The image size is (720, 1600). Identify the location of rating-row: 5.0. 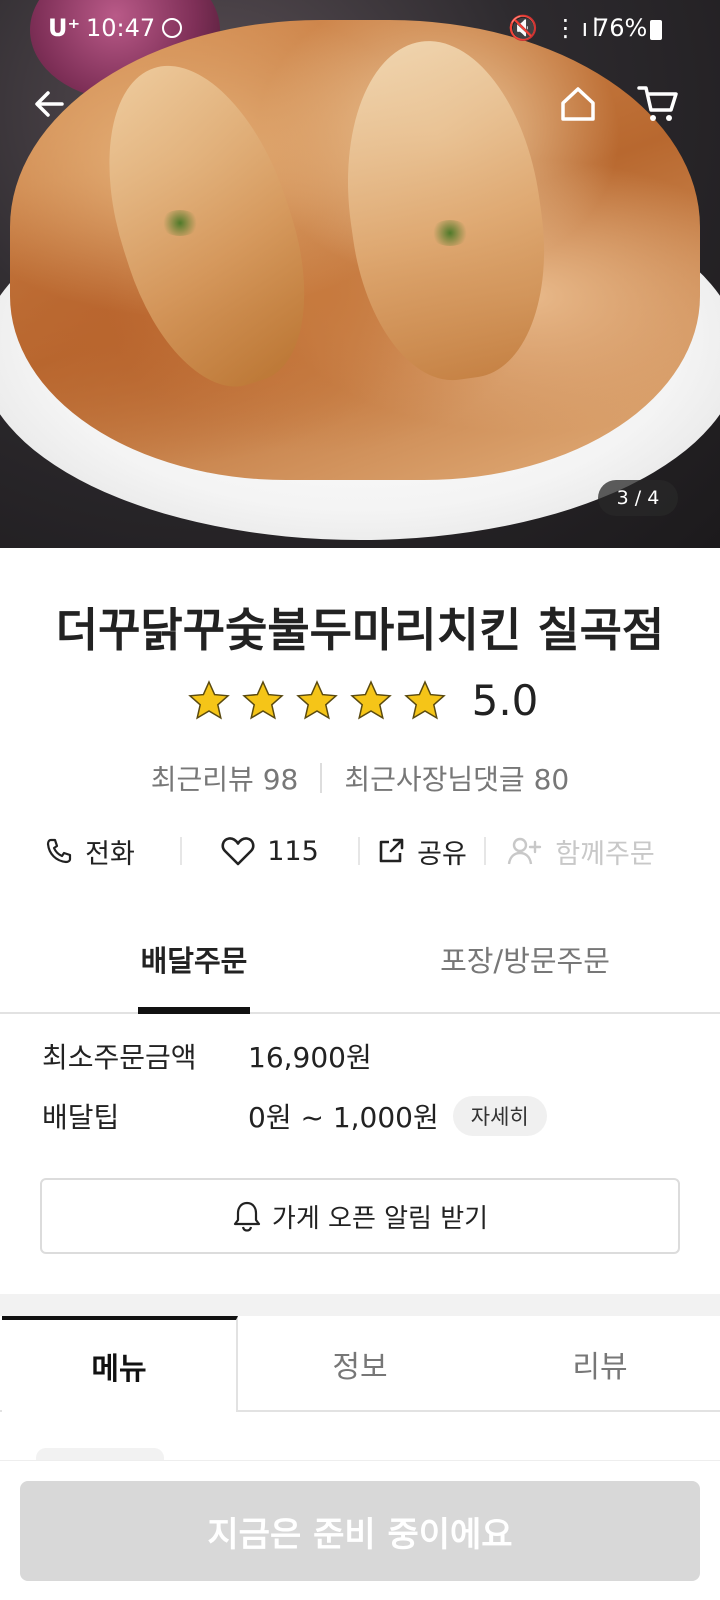
(360, 700).